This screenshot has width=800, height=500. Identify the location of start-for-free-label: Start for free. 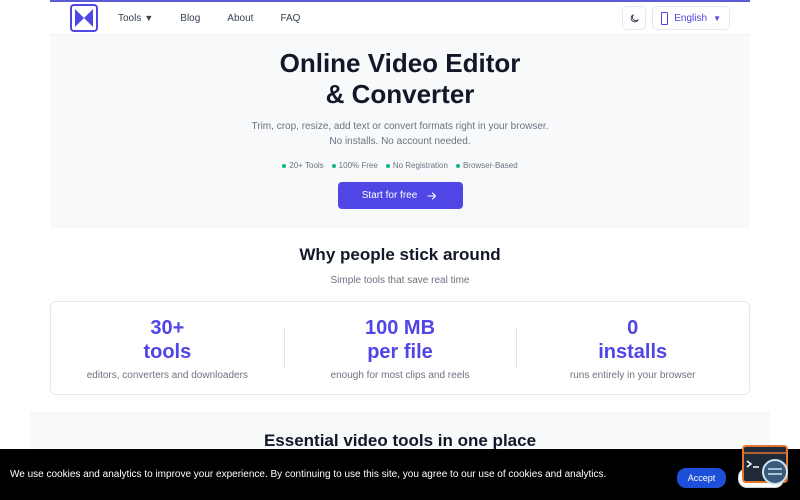
(389, 195).